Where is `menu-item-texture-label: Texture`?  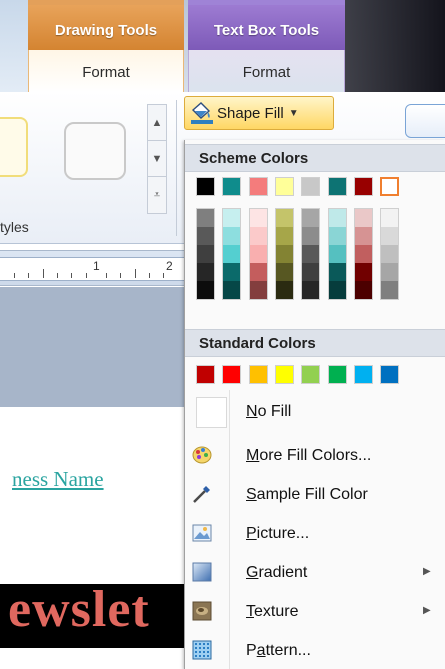 menu-item-texture-label: Texture is located at coordinates (272, 611).